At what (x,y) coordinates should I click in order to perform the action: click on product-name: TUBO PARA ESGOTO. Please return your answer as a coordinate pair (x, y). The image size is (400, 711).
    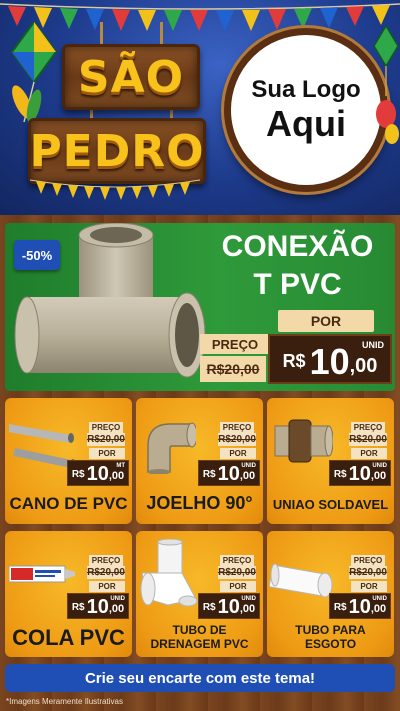
    Looking at the image, I should click on (330, 637).